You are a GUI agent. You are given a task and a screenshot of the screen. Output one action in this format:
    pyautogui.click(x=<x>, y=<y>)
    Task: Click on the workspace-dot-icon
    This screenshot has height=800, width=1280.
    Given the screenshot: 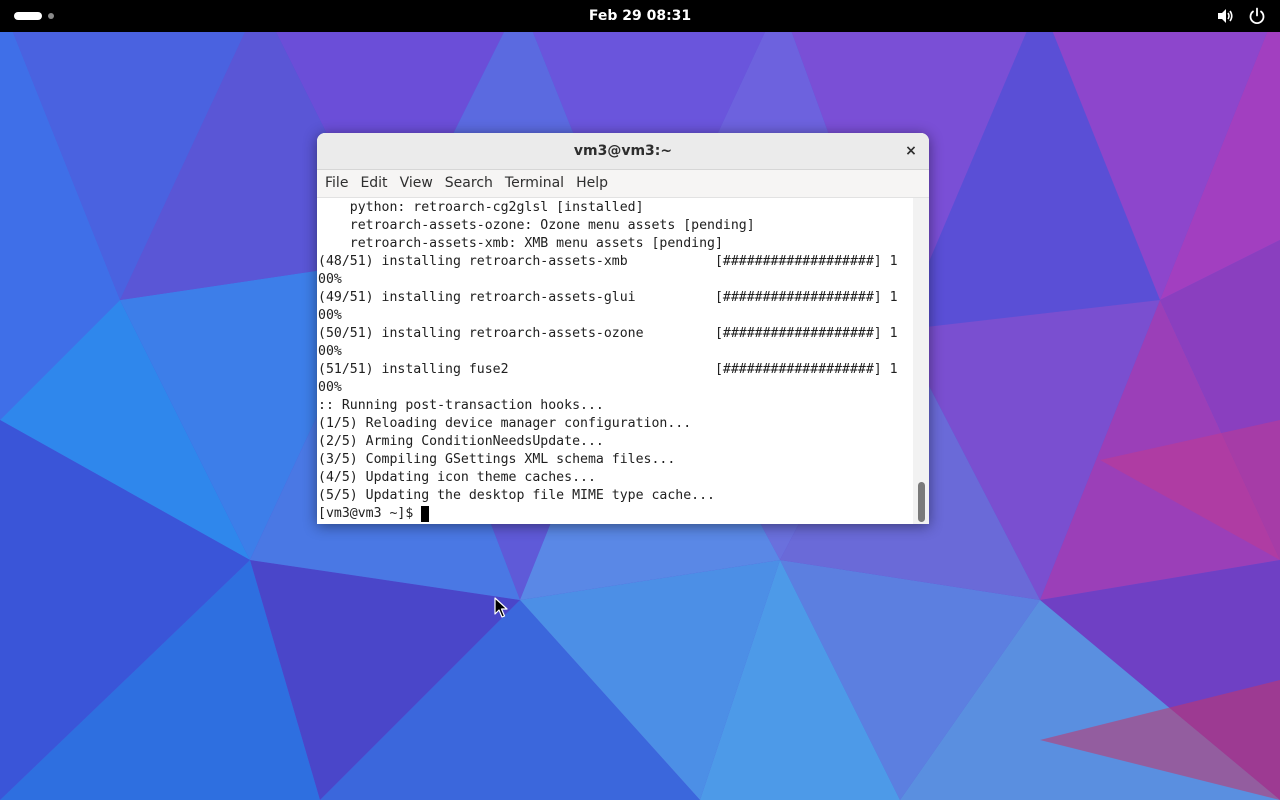 What is the action you would take?
    pyautogui.click(x=51, y=16)
    